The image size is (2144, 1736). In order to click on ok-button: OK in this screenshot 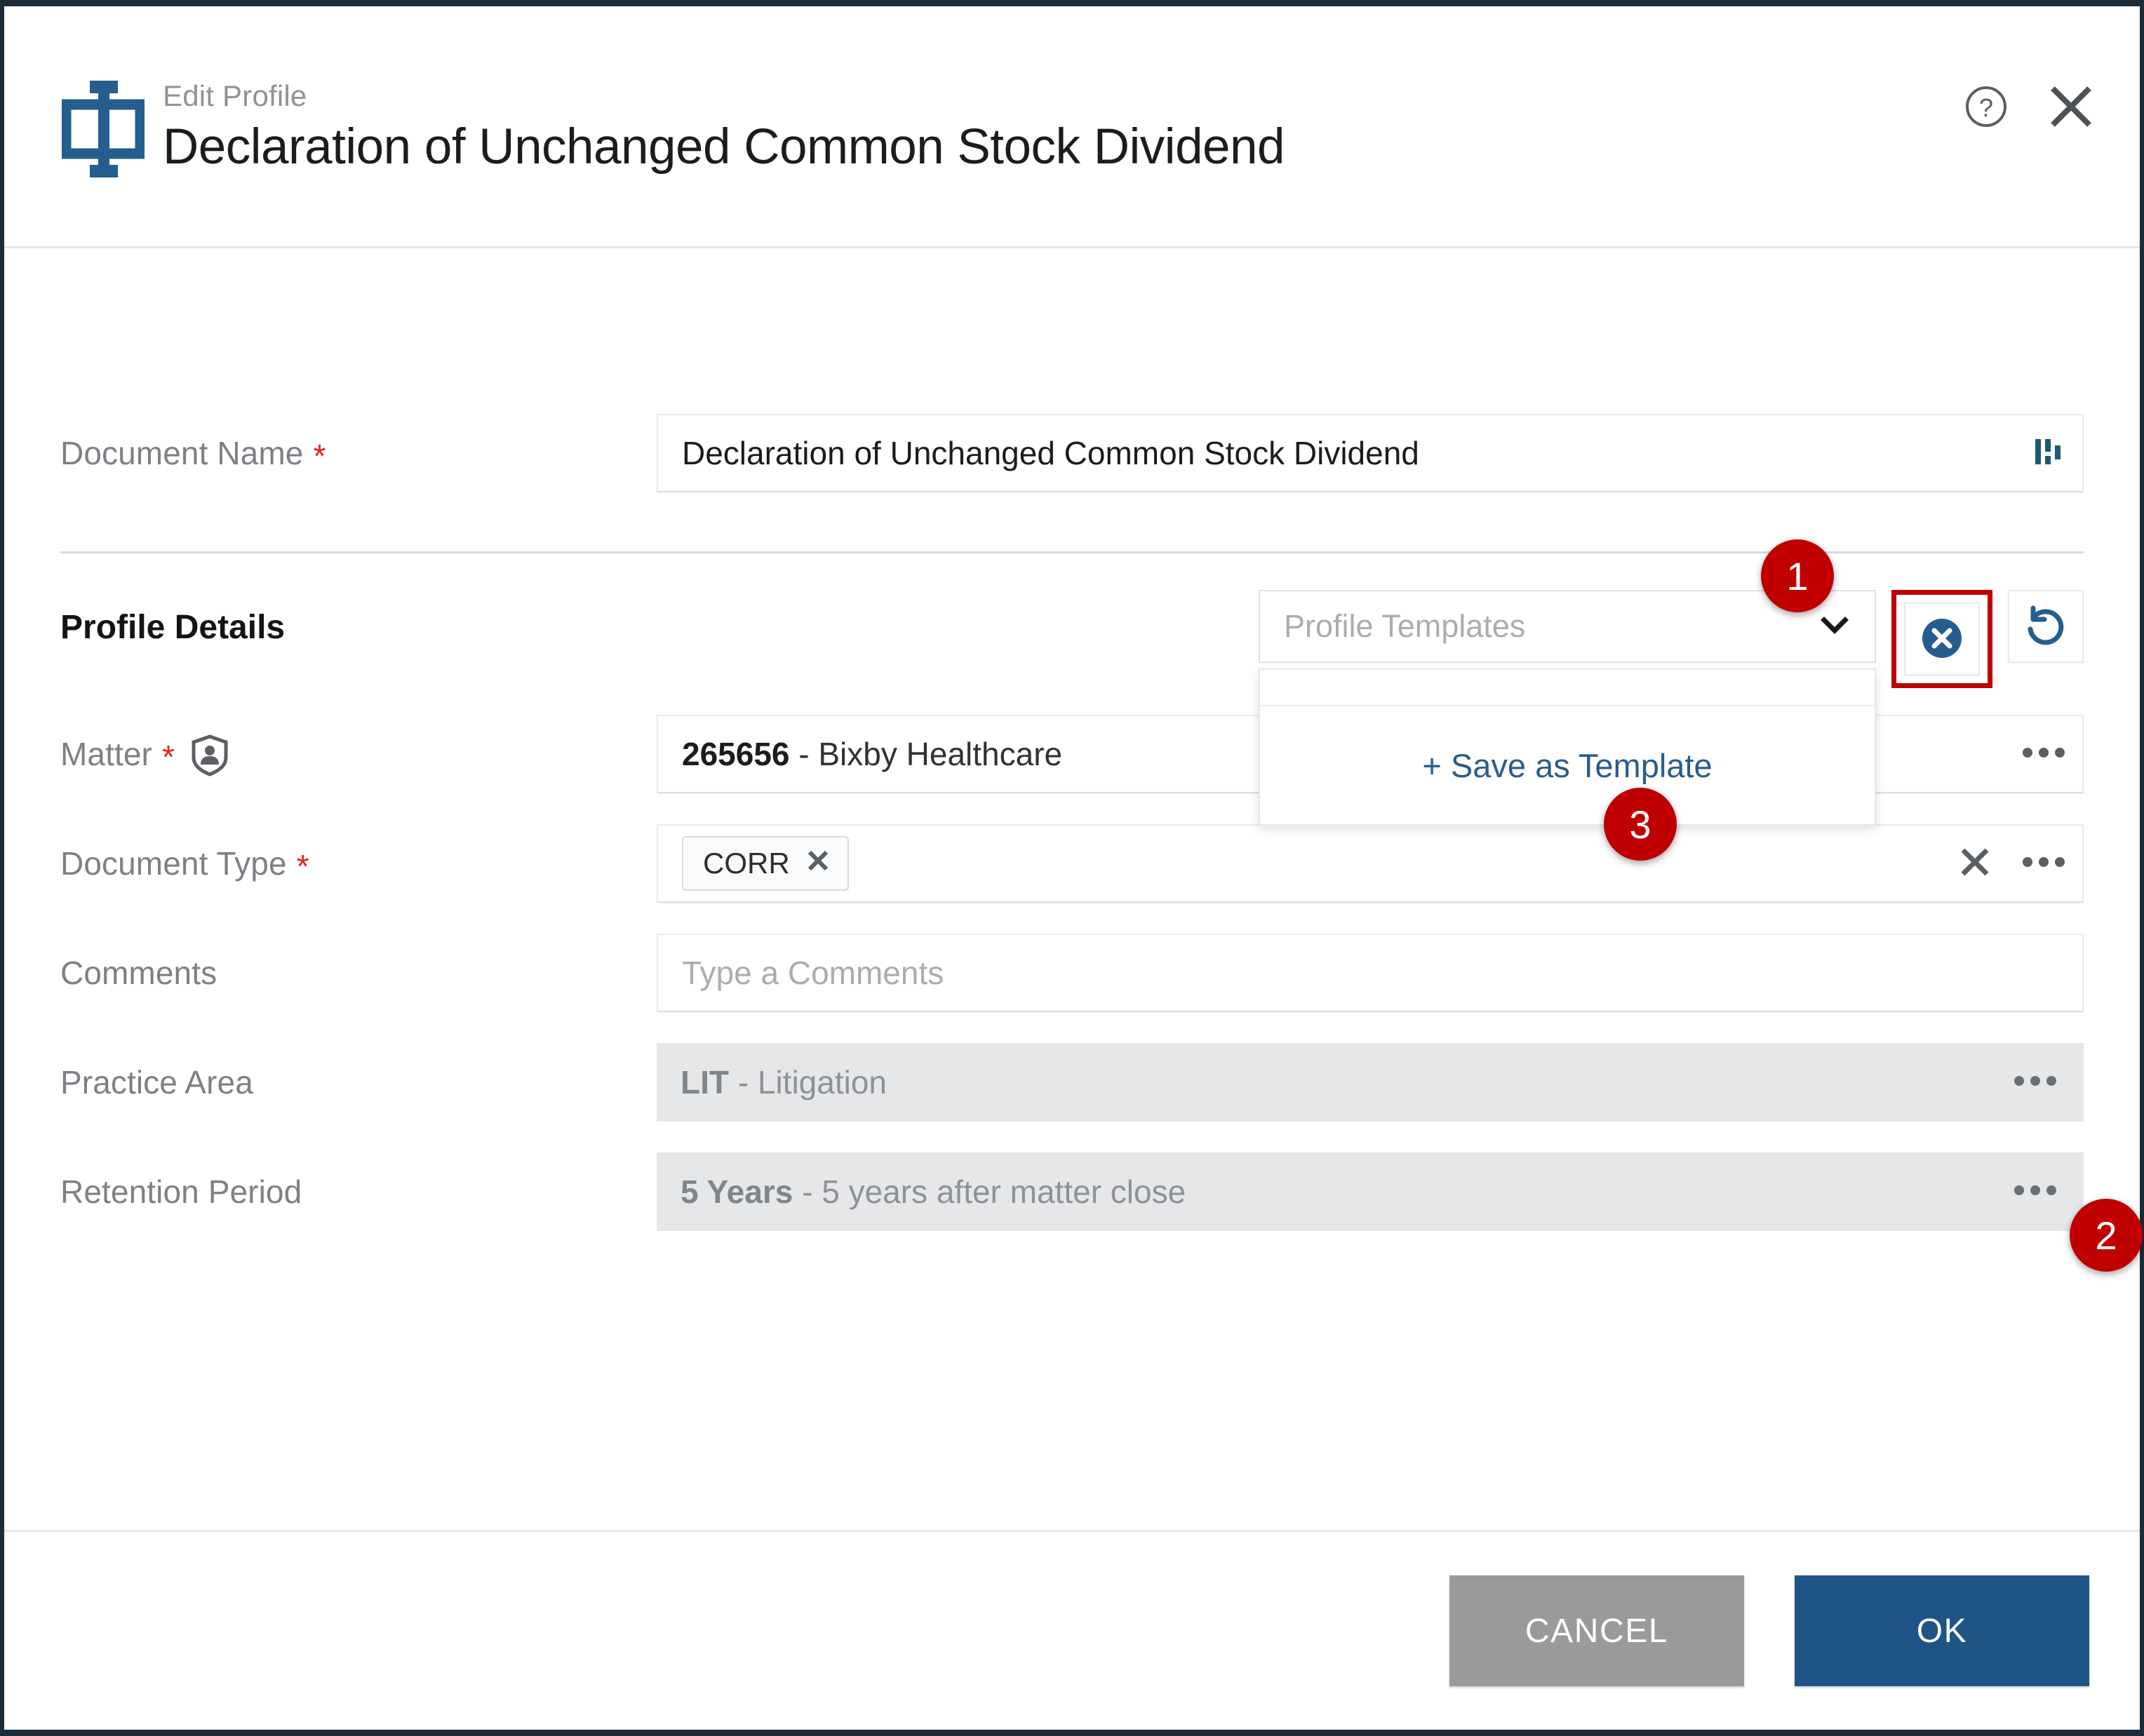, I will do `click(1942, 1630)`.